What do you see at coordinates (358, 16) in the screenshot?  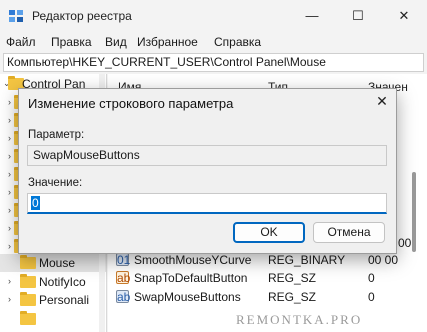 I see `maximize-button: ☐` at bounding box center [358, 16].